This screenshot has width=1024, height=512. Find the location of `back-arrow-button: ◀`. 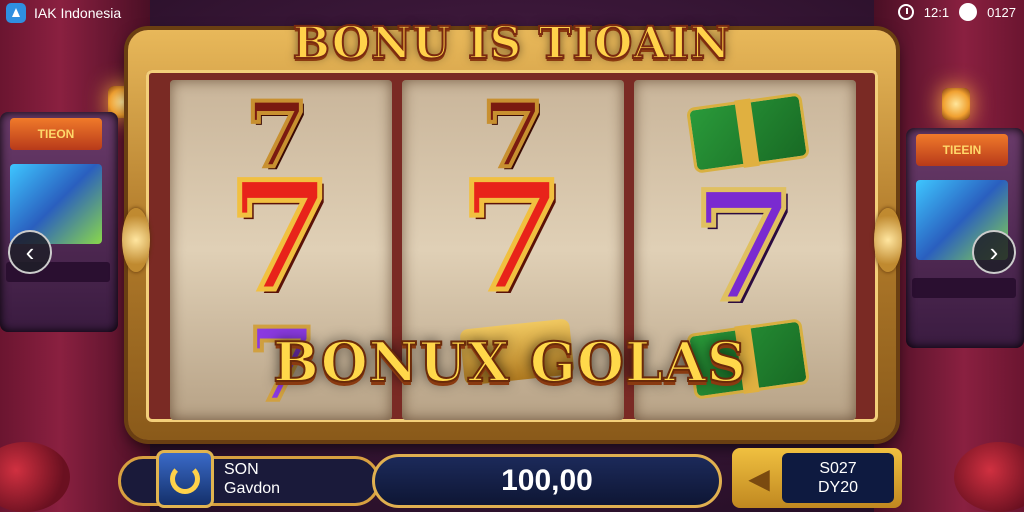

back-arrow-button: ◀ is located at coordinates (759, 478).